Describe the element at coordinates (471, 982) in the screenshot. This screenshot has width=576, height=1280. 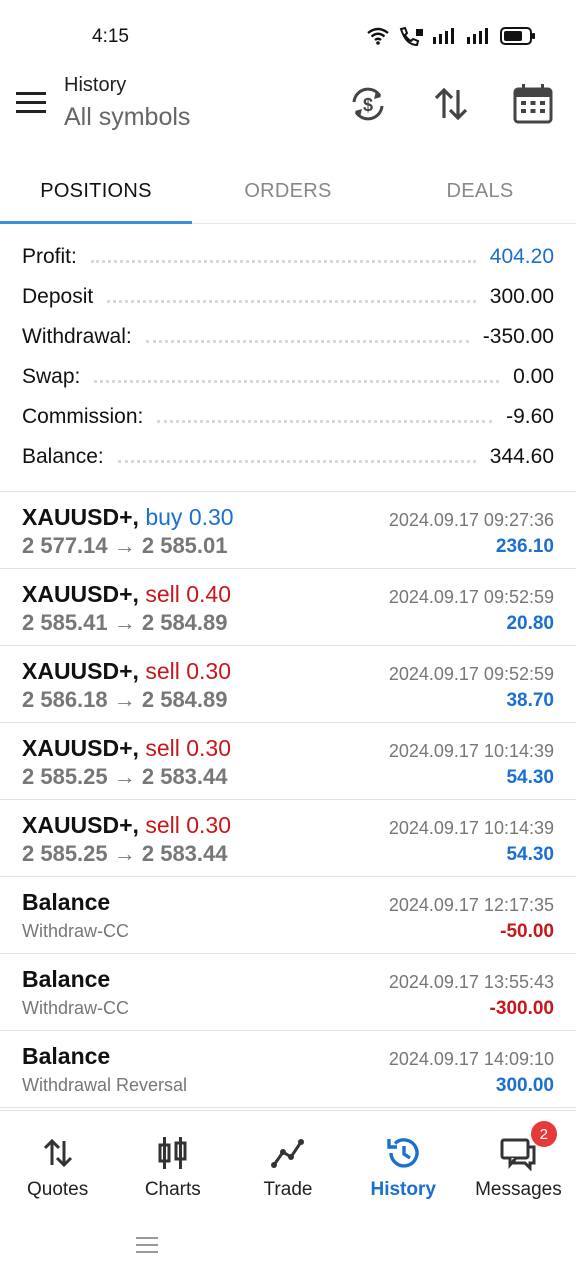
I see `balance-time: 2024.09.17 13:55:43` at that location.